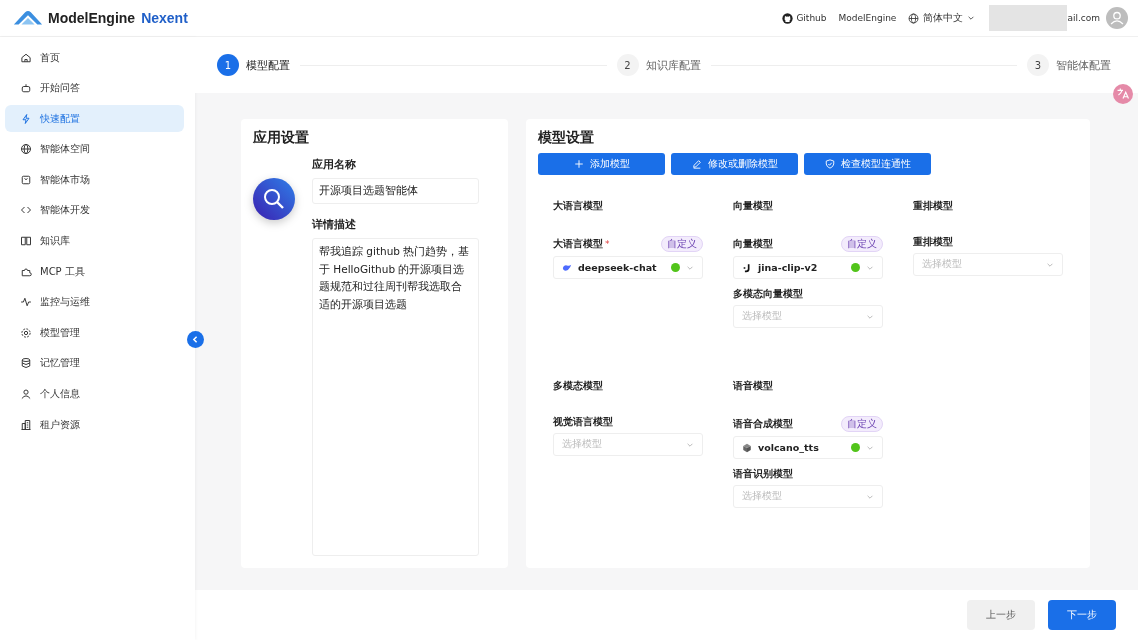  What do you see at coordinates (804, 18) in the screenshot?
I see `github-link: Github` at bounding box center [804, 18].